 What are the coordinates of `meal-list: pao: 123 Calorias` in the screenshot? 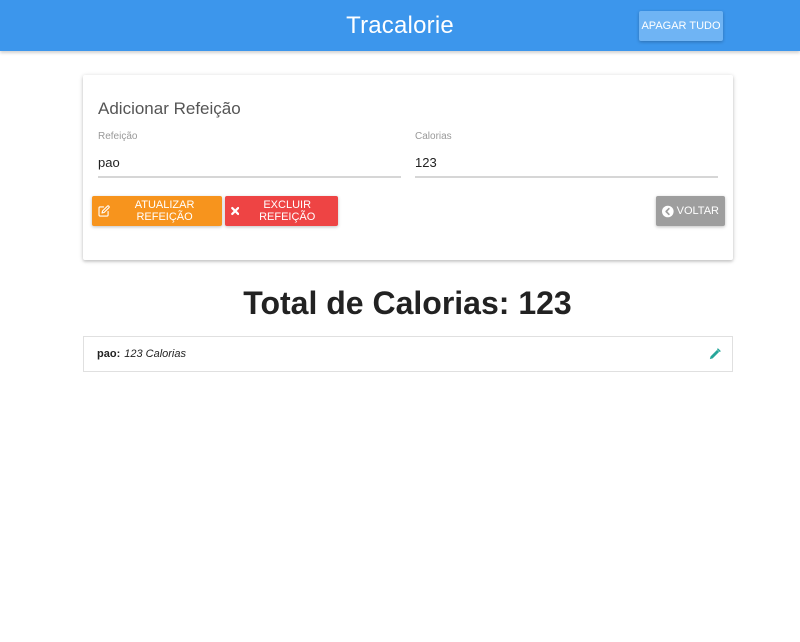 It's located at (408, 354).